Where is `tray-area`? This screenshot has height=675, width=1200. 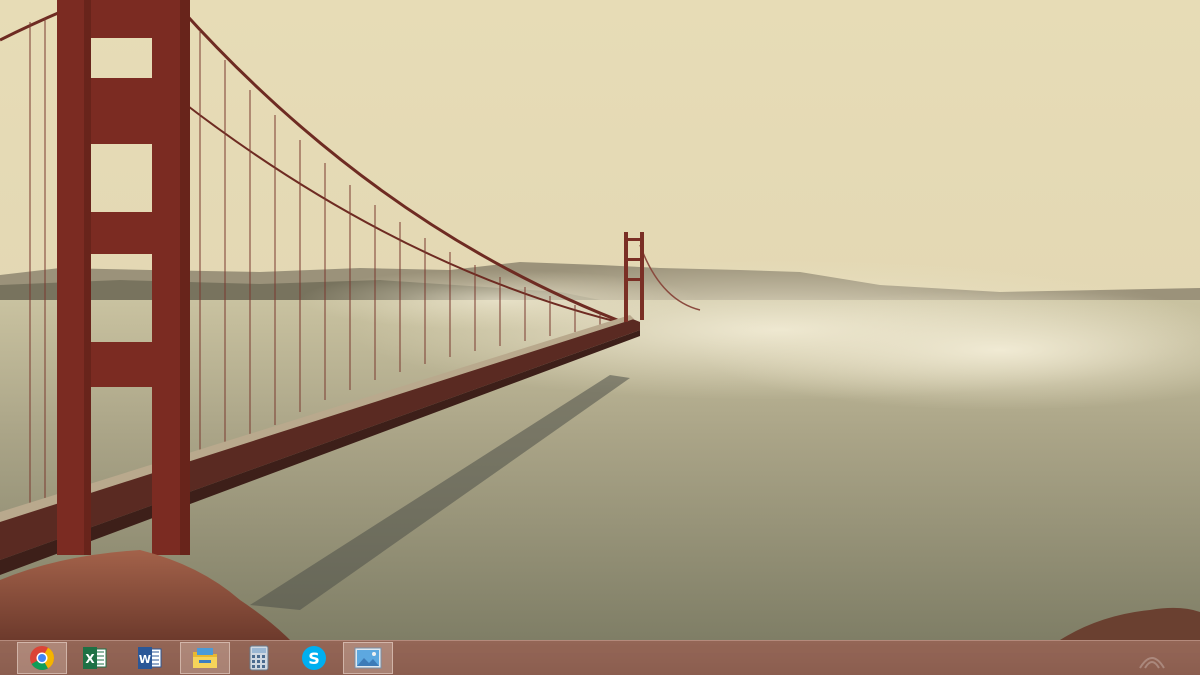
tray-area is located at coordinates (1152, 659).